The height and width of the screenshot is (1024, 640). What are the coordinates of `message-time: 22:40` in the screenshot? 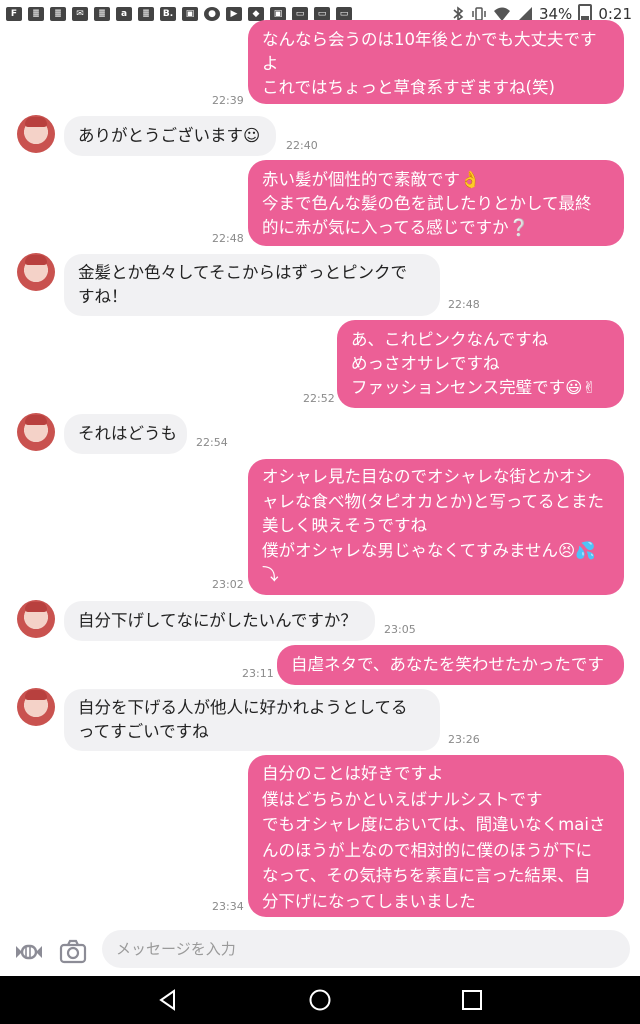 It's located at (302, 145).